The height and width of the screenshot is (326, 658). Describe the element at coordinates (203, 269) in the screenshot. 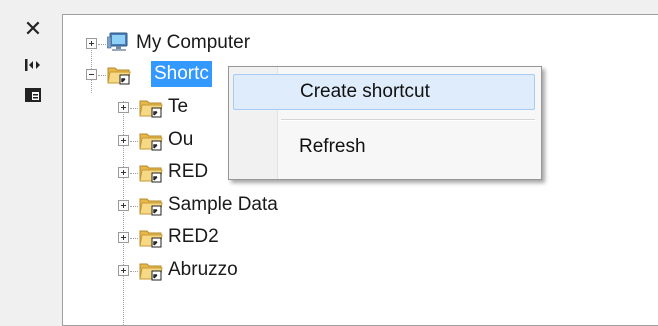

I see `tree-node-label: Abruzzo` at that location.